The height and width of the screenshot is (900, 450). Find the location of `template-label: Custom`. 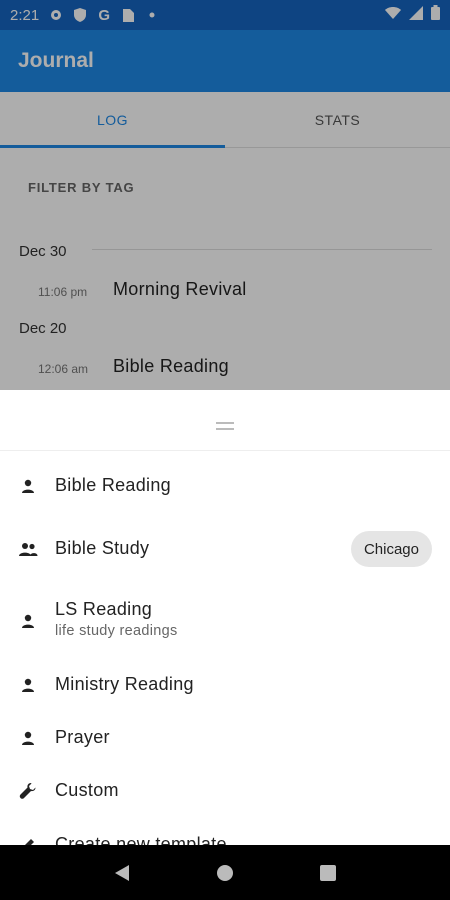

template-label: Custom is located at coordinates (87, 790).